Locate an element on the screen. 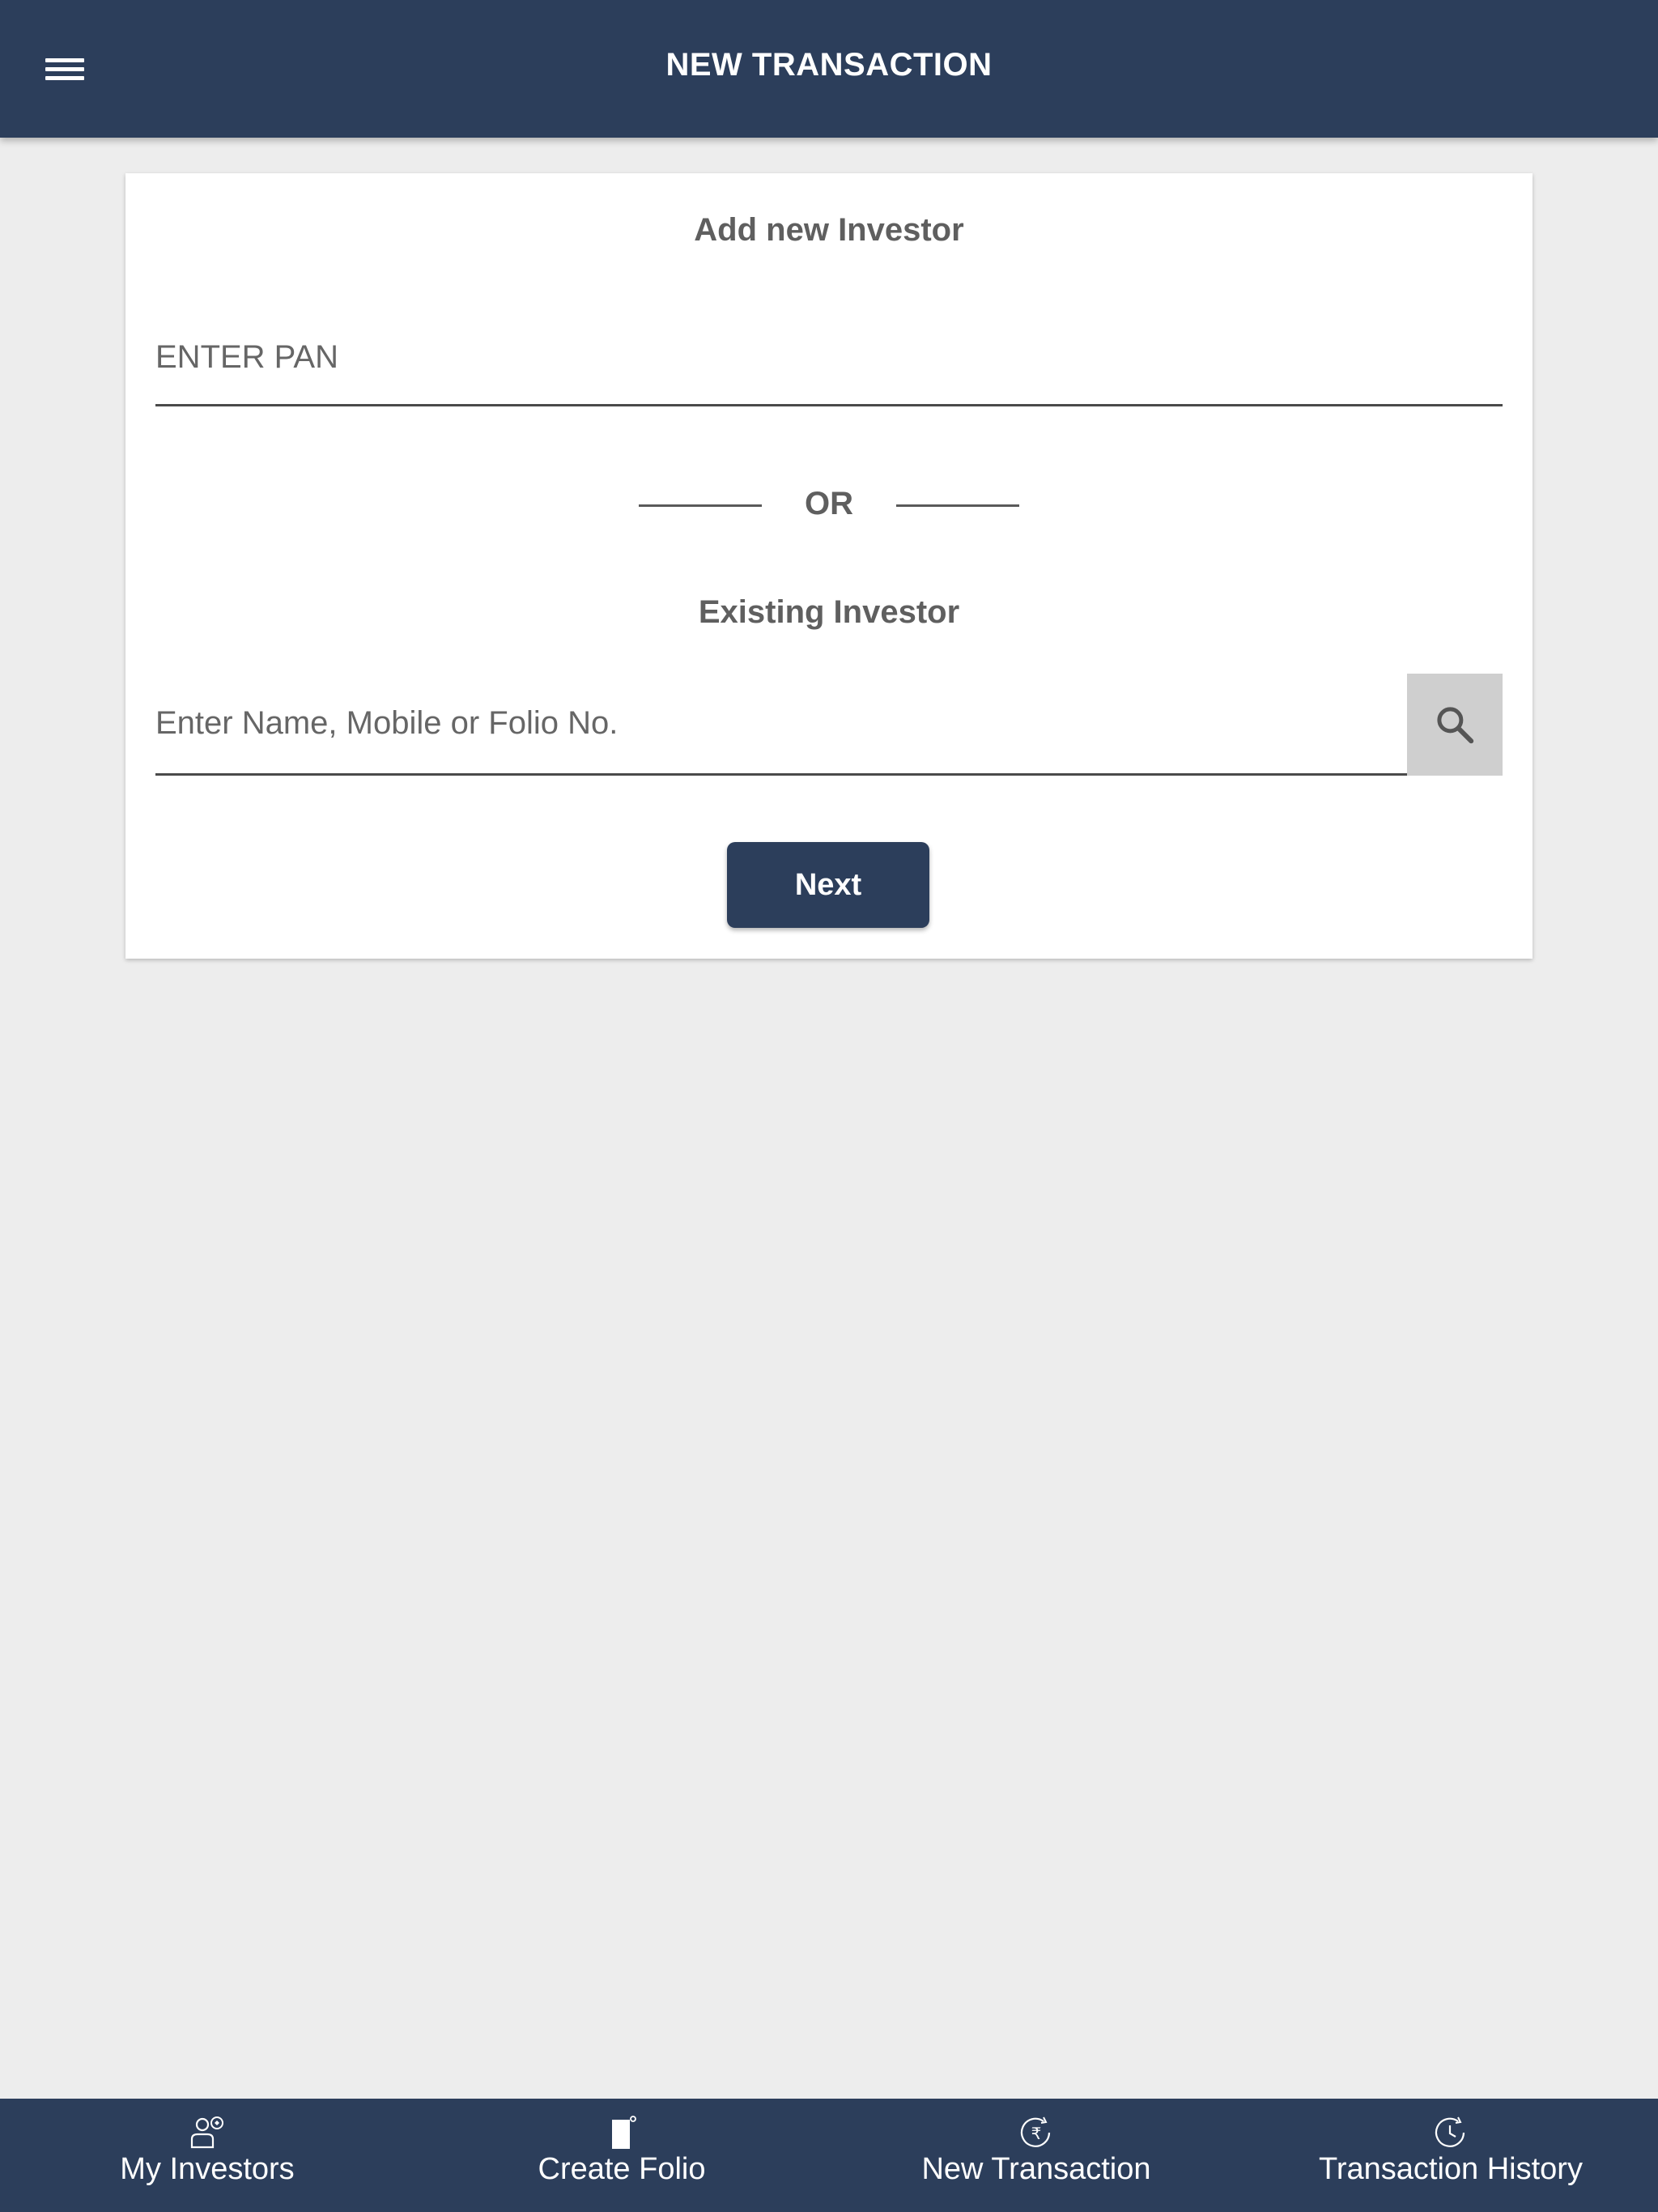 The width and height of the screenshot is (1658, 2212). or-divider: OR is located at coordinates (829, 506).